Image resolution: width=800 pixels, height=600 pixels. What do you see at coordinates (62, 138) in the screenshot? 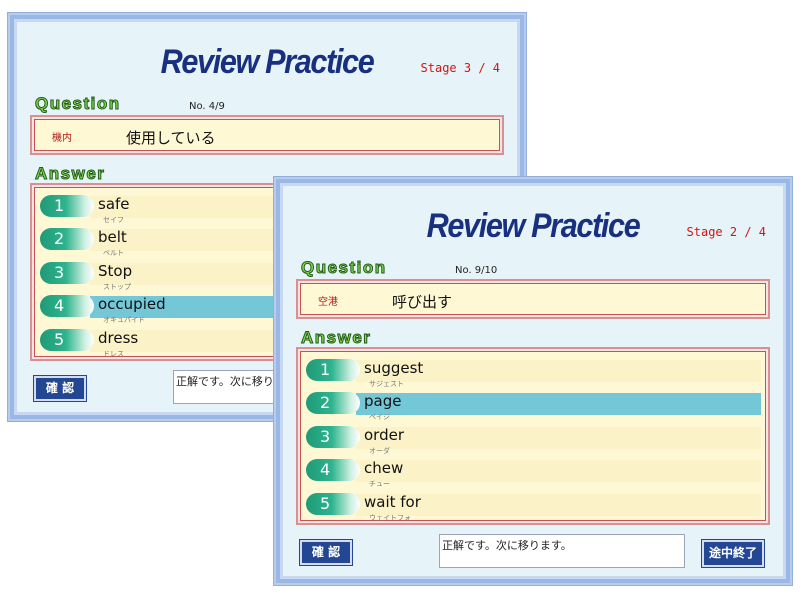
I see `question-hint: 機内` at bounding box center [62, 138].